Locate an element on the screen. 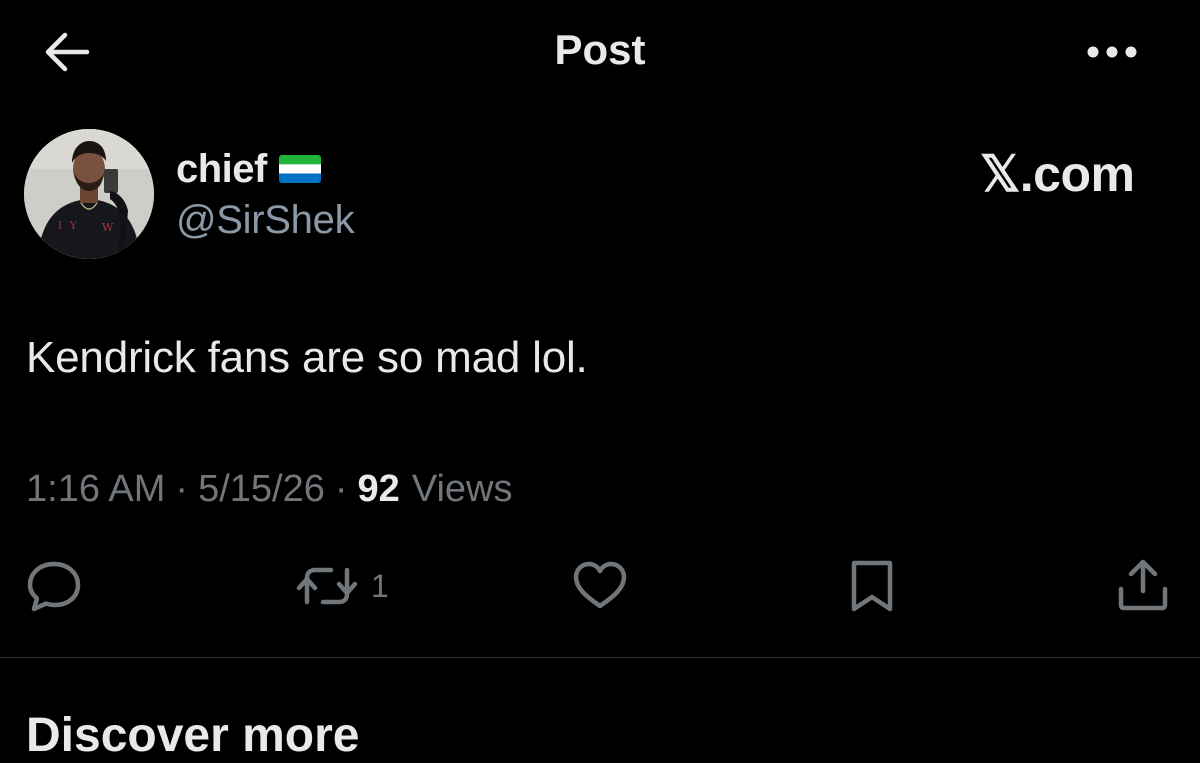 This screenshot has width=1200, height=763. reply-button is located at coordinates (54, 586).